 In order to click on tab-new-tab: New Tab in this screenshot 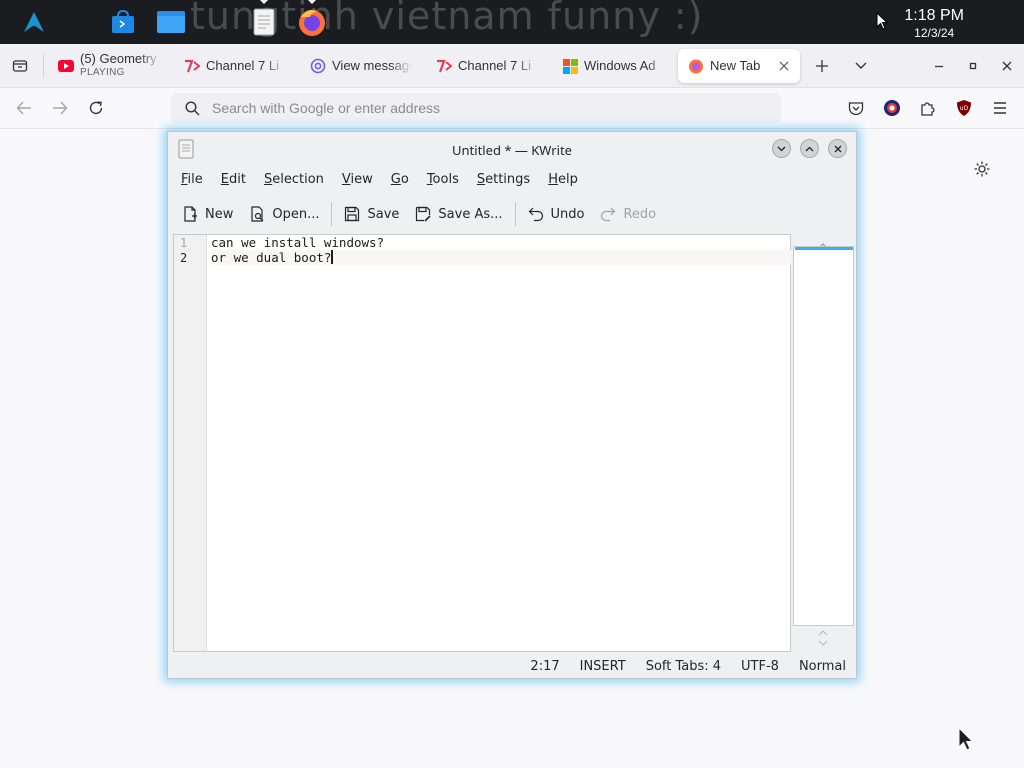, I will do `click(739, 66)`.